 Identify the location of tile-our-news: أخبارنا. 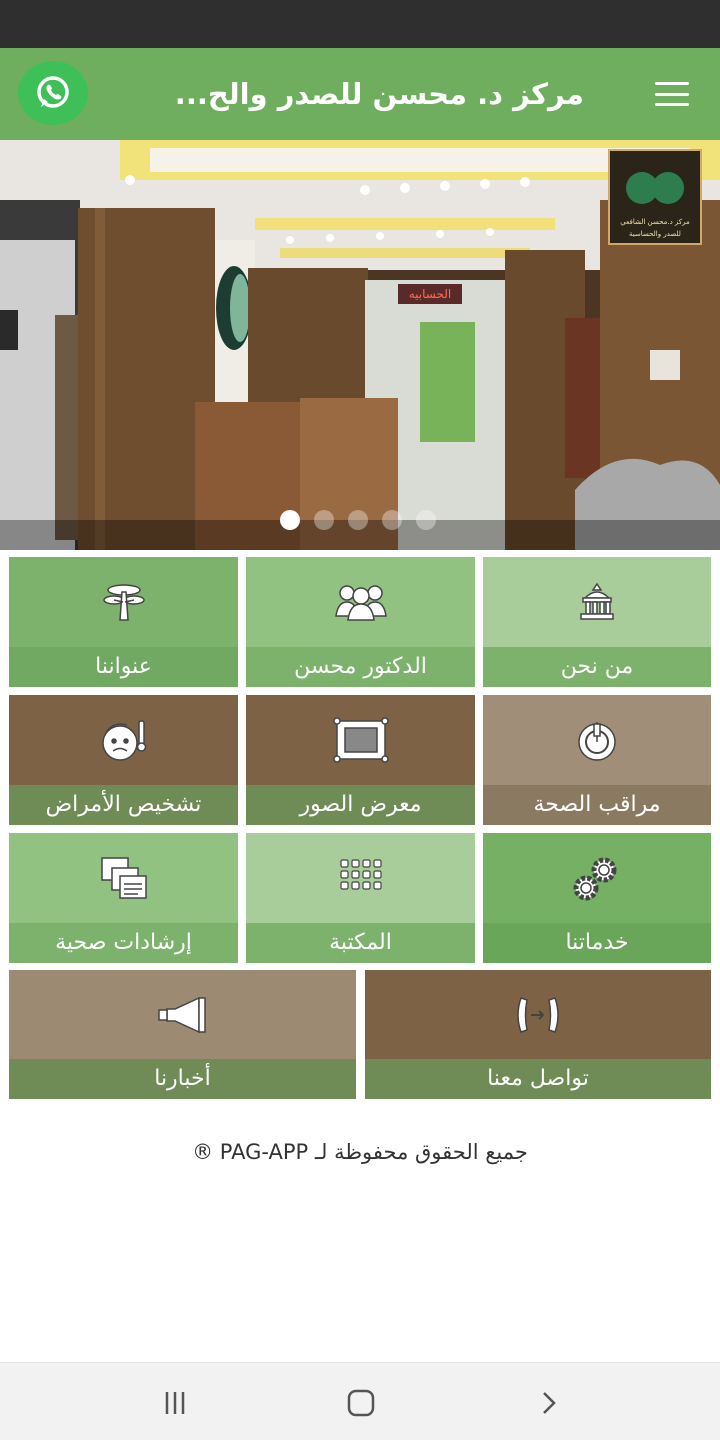
(182, 1034).